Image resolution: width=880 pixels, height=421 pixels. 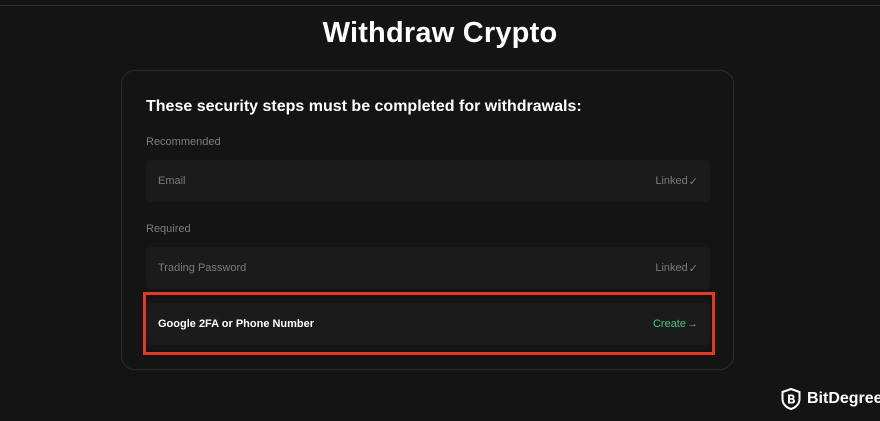 What do you see at coordinates (428, 181) in the screenshot?
I see `security-row-email: Email Linked ✓` at bounding box center [428, 181].